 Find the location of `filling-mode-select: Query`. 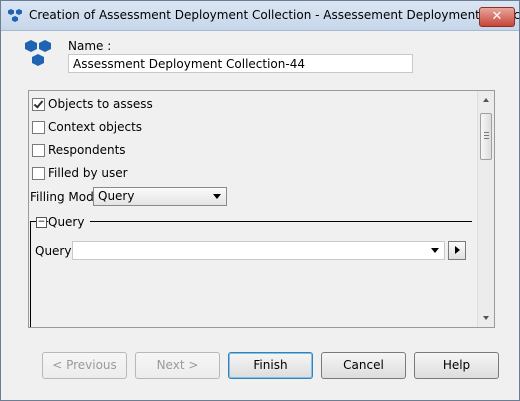

filling-mode-select: Query is located at coordinates (160, 196).